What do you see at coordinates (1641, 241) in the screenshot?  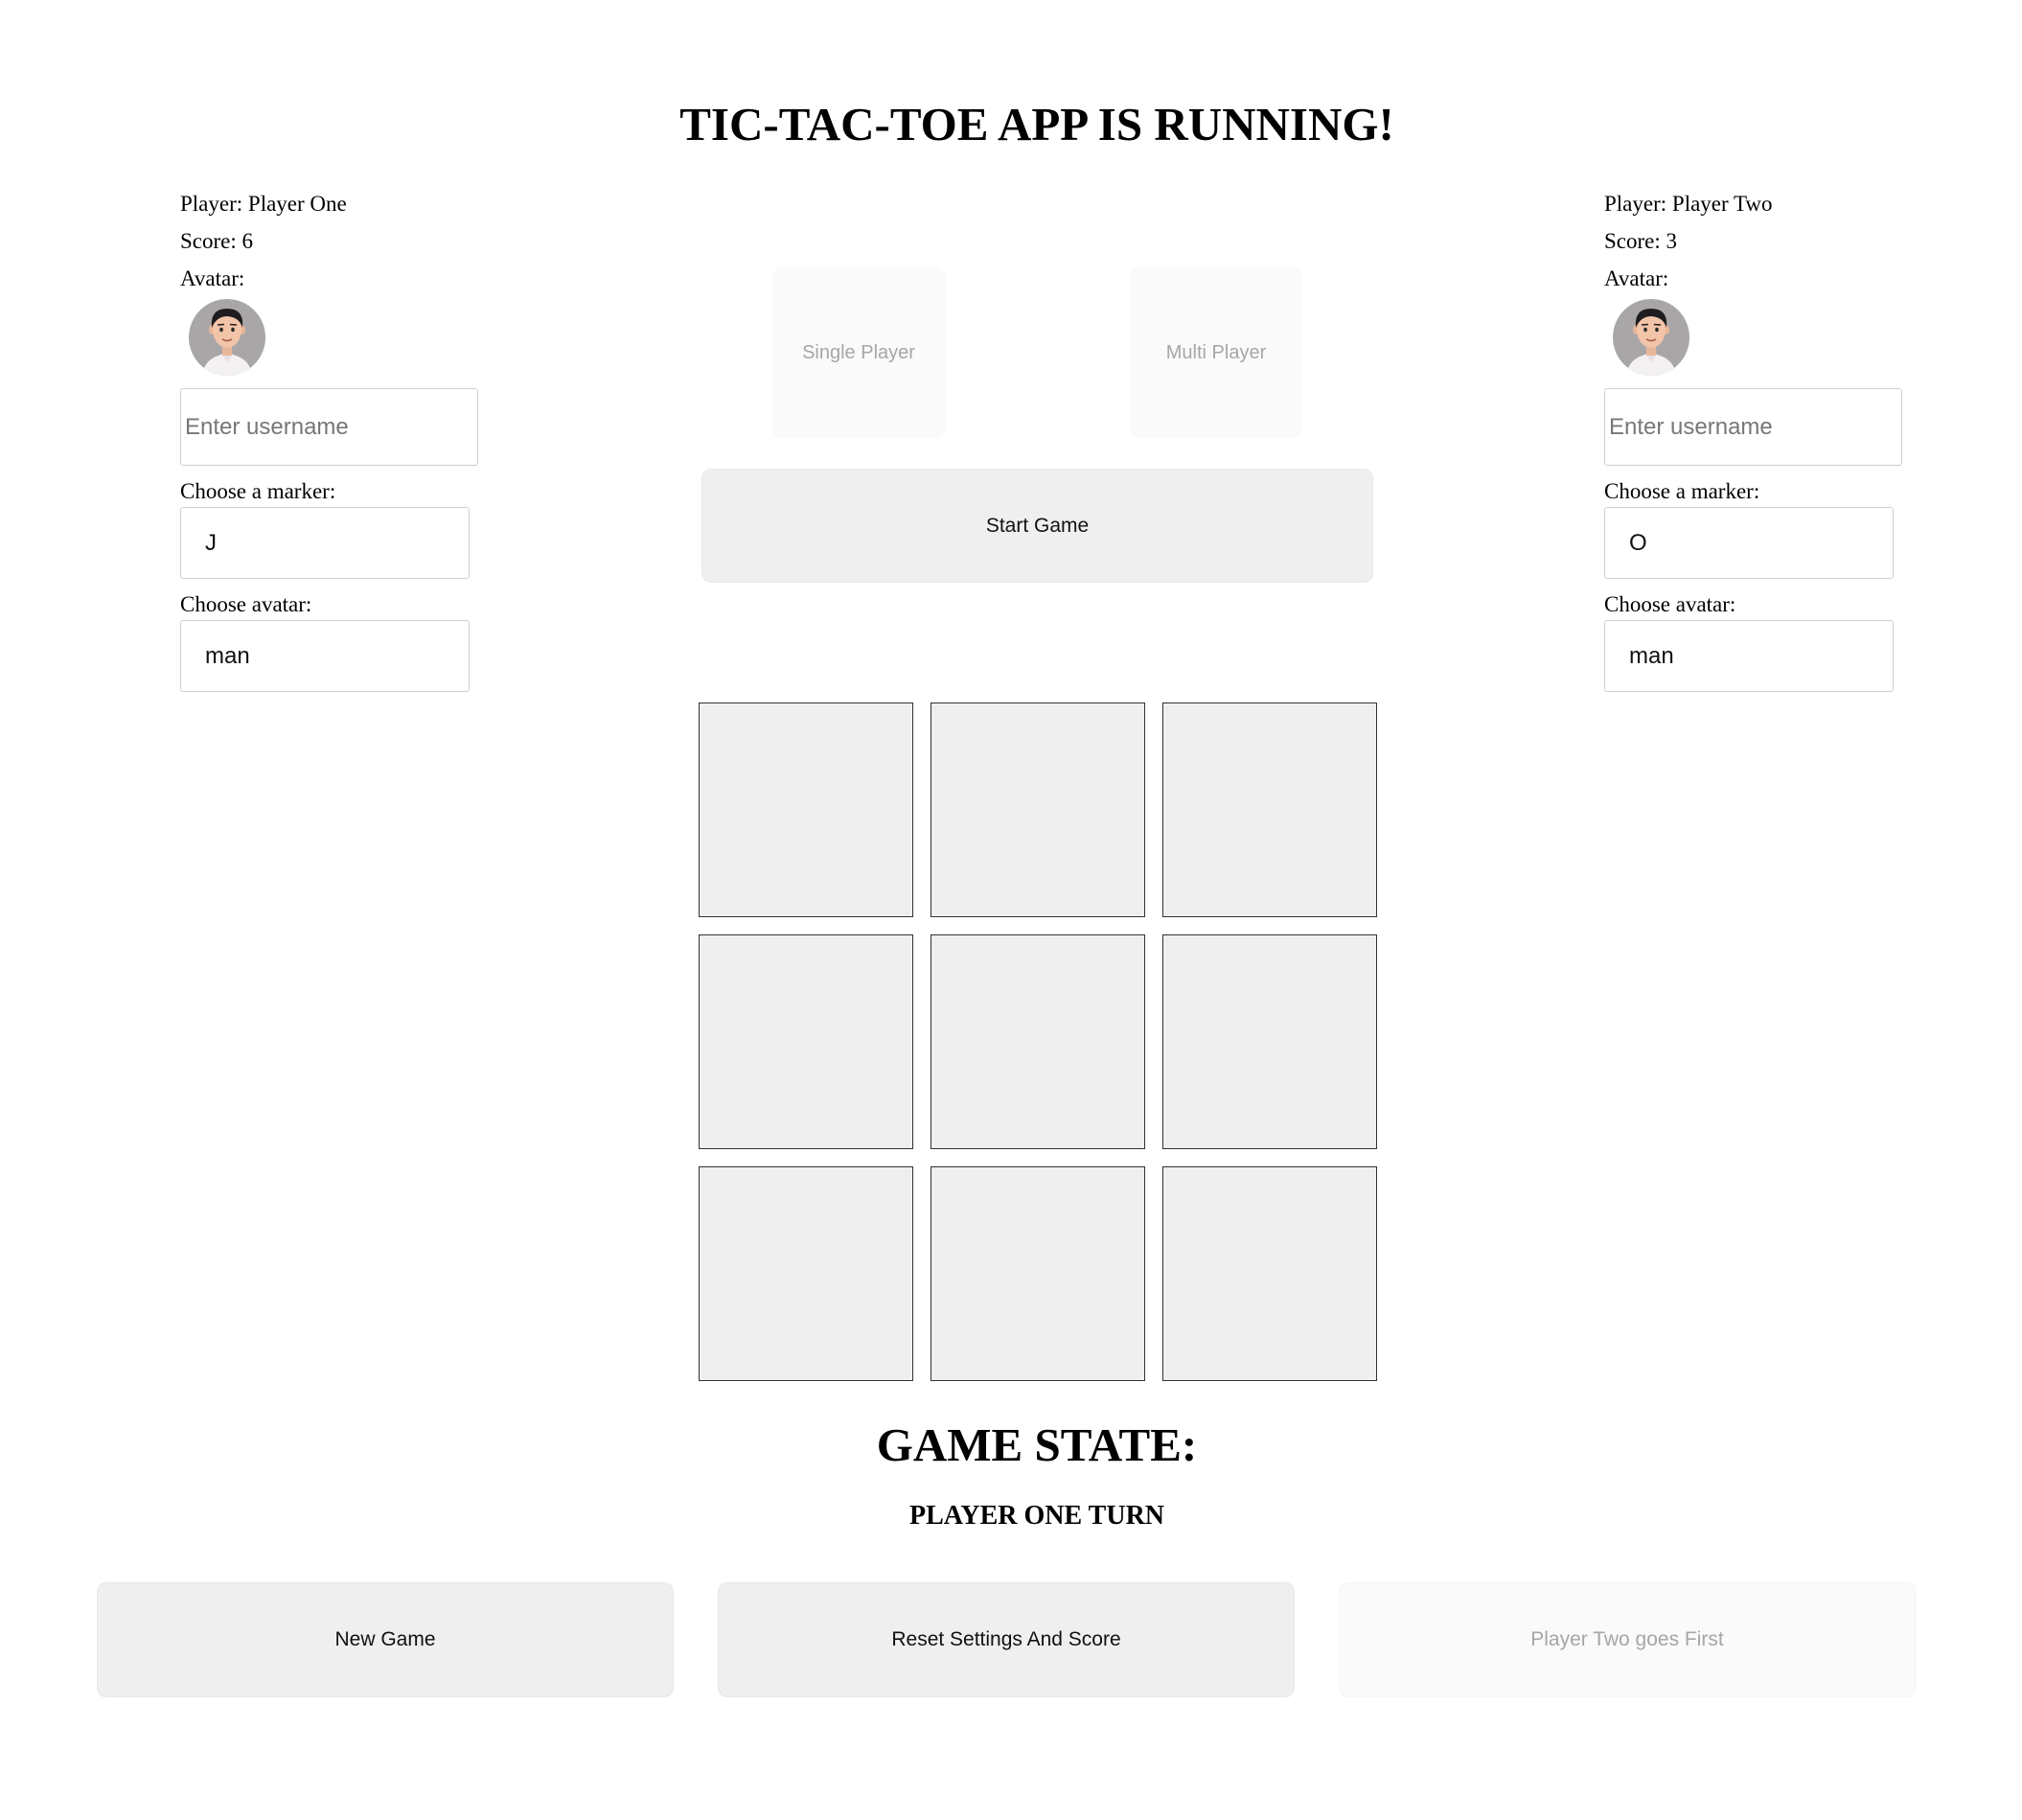 I see `player-two-score: Score: 3` at bounding box center [1641, 241].